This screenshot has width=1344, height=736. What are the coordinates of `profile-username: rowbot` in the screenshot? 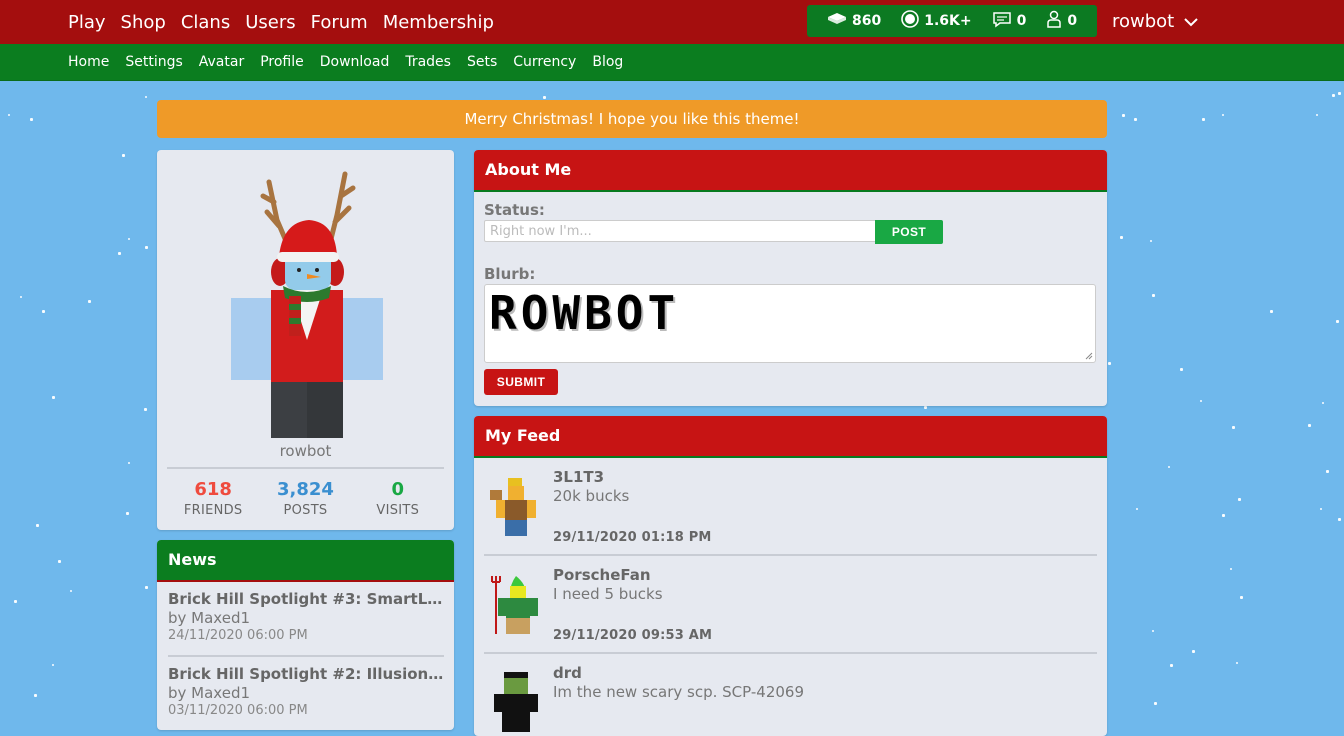 It's located at (305, 451).